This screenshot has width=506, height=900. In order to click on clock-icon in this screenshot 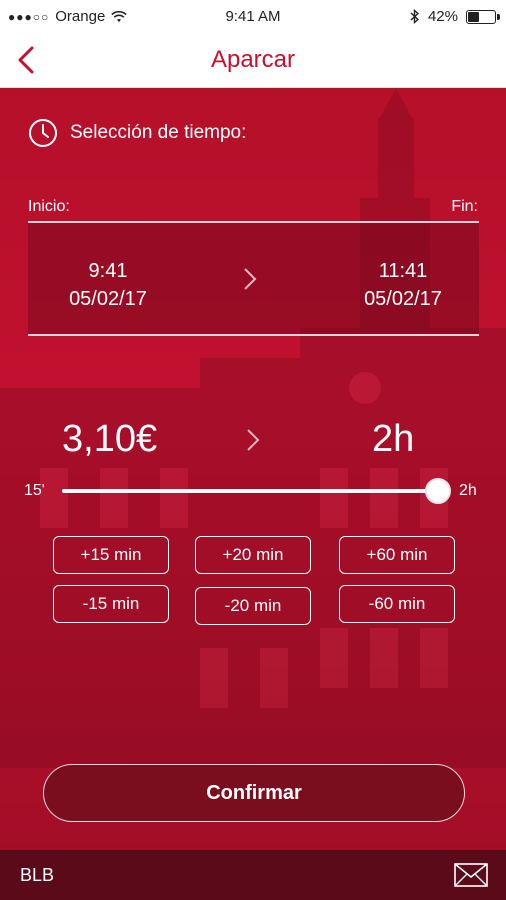, I will do `click(43, 133)`.